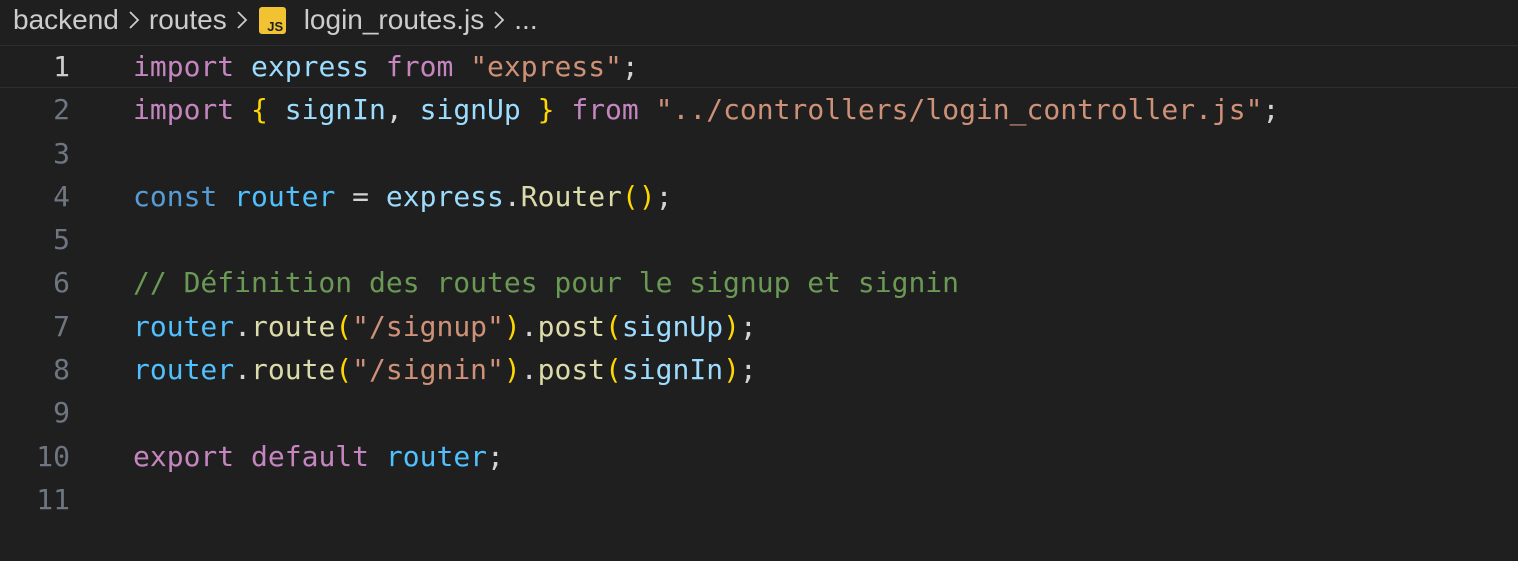  What do you see at coordinates (759, 66) in the screenshot?
I see `code-line: 1 import express from "express";` at bounding box center [759, 66].